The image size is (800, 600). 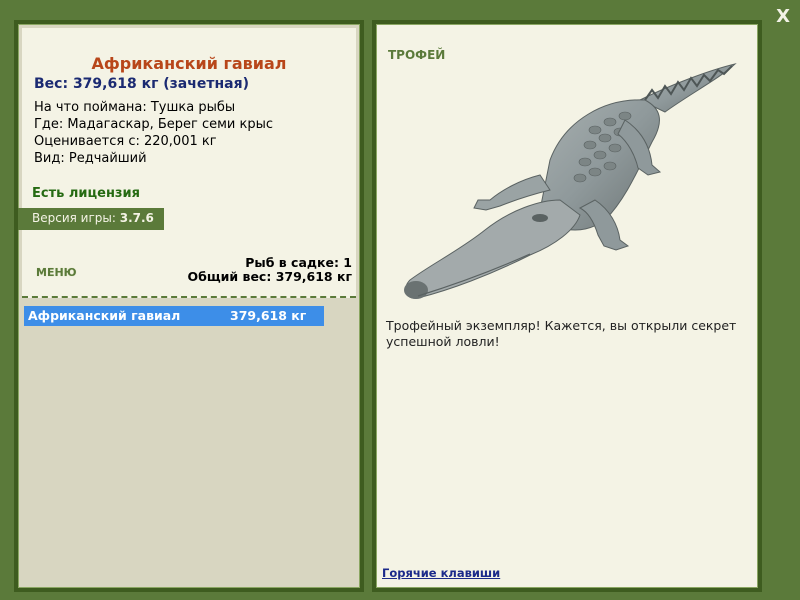 What do you see at coordinates (56, 272) in the screenshot?
I see `menu-button: МЕНЮ` at bounding box center [56, 272].